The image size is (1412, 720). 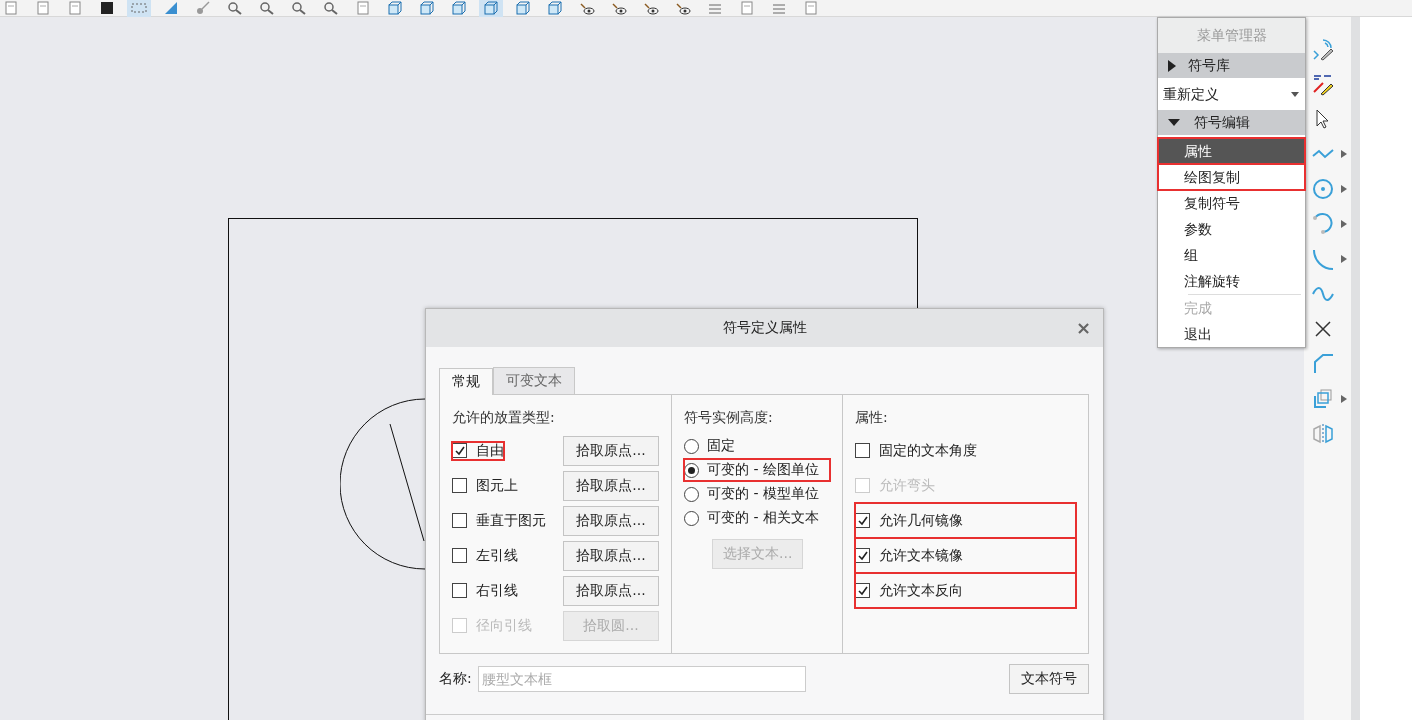 What do you see at coordinates (757, 446) in the screenshot?
I see `radio-option: 固定` at bounding box center [757, 446].